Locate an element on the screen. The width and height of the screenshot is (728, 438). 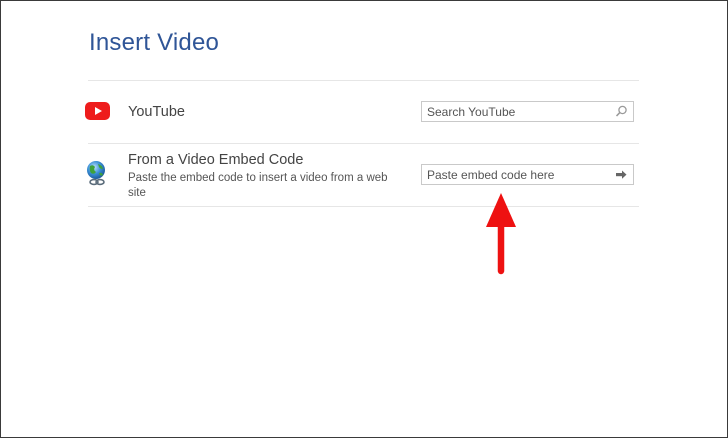
divider-middle is located at coordinates (363, 143).